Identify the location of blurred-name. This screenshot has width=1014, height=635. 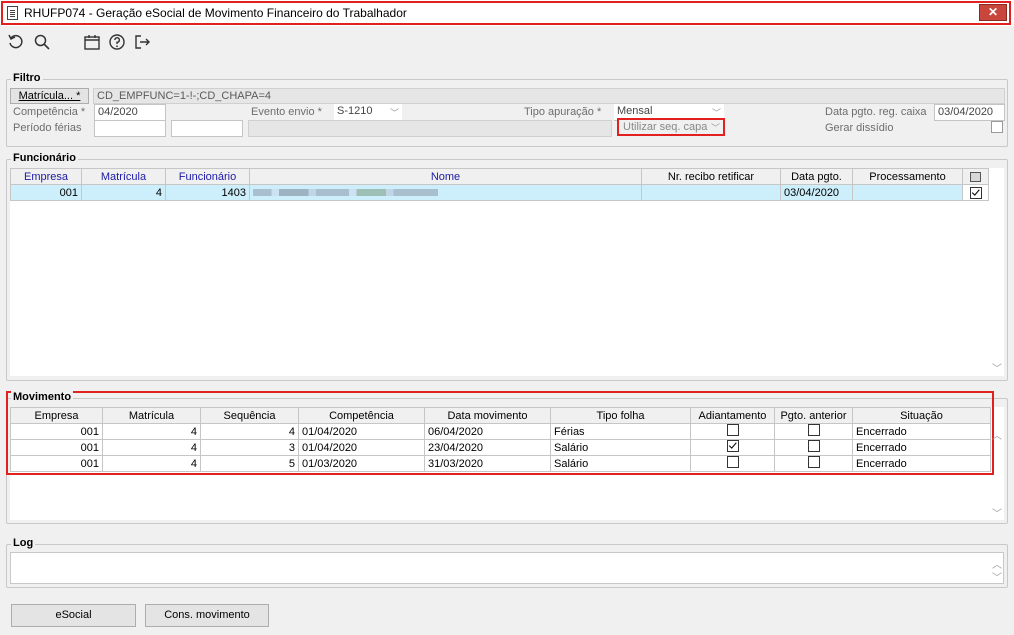
(345, 193).